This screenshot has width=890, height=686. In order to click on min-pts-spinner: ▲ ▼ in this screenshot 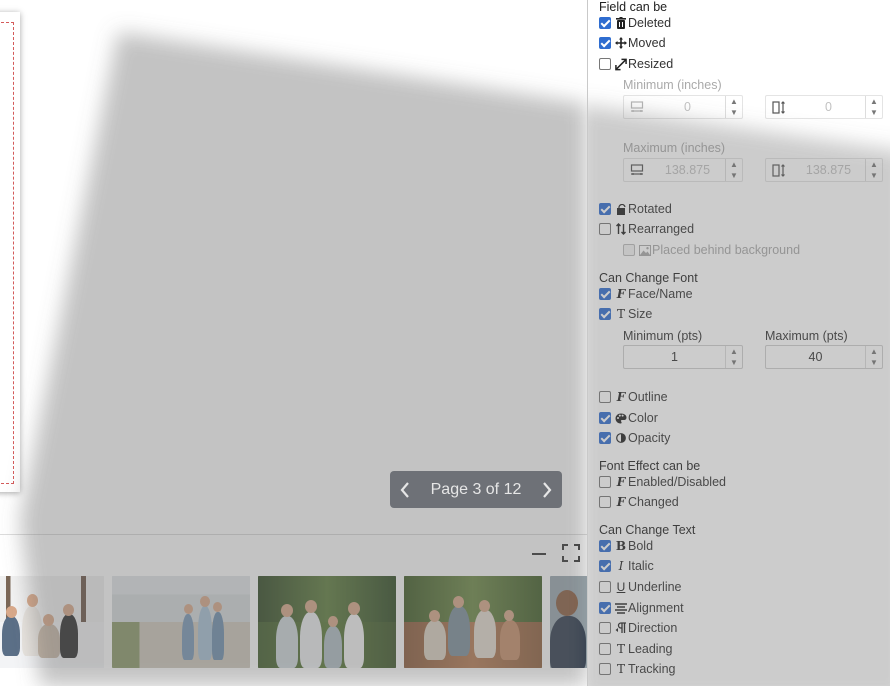, I will do `click(733, 357)`.